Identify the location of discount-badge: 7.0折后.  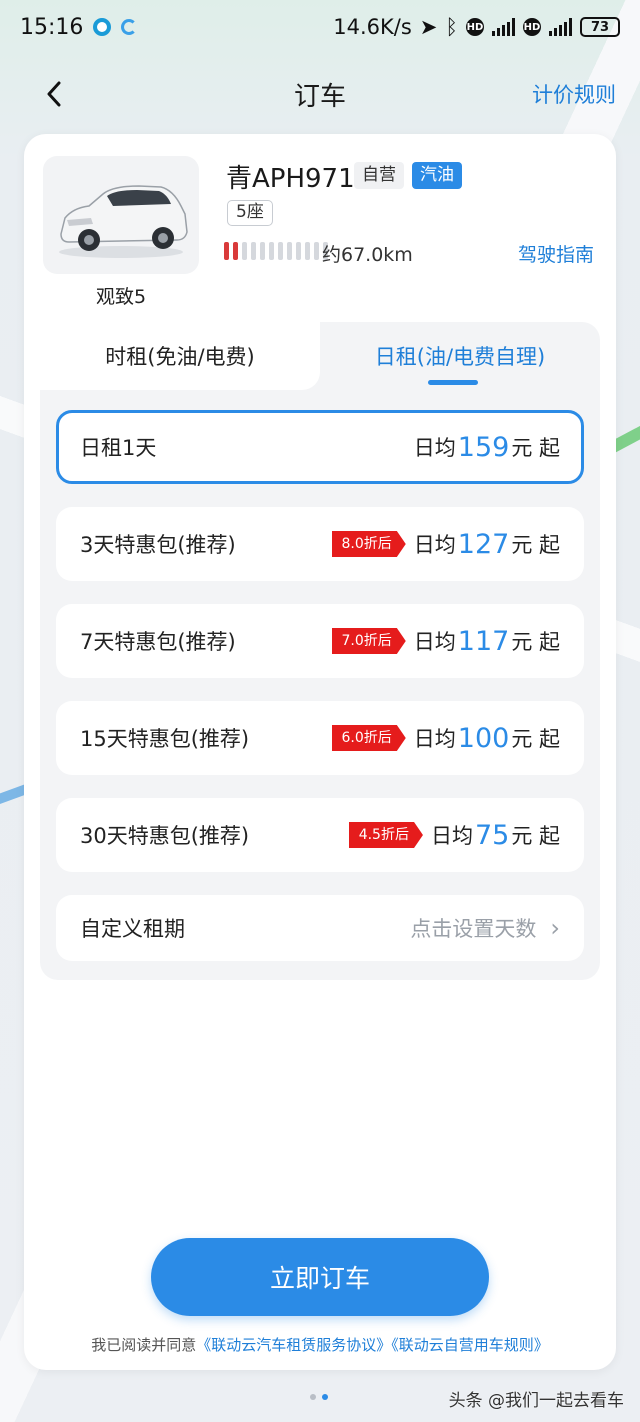
(368, 641).